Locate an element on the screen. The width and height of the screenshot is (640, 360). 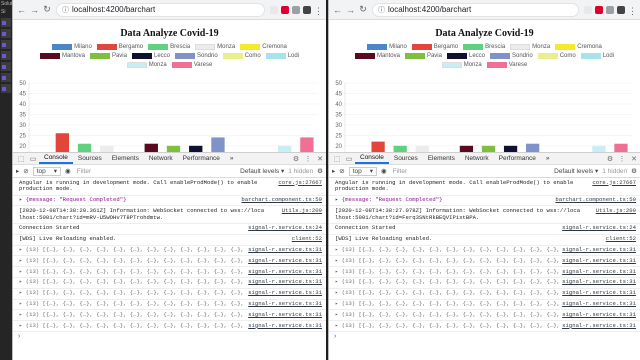
star-icon is located at coordinates (588, 9).